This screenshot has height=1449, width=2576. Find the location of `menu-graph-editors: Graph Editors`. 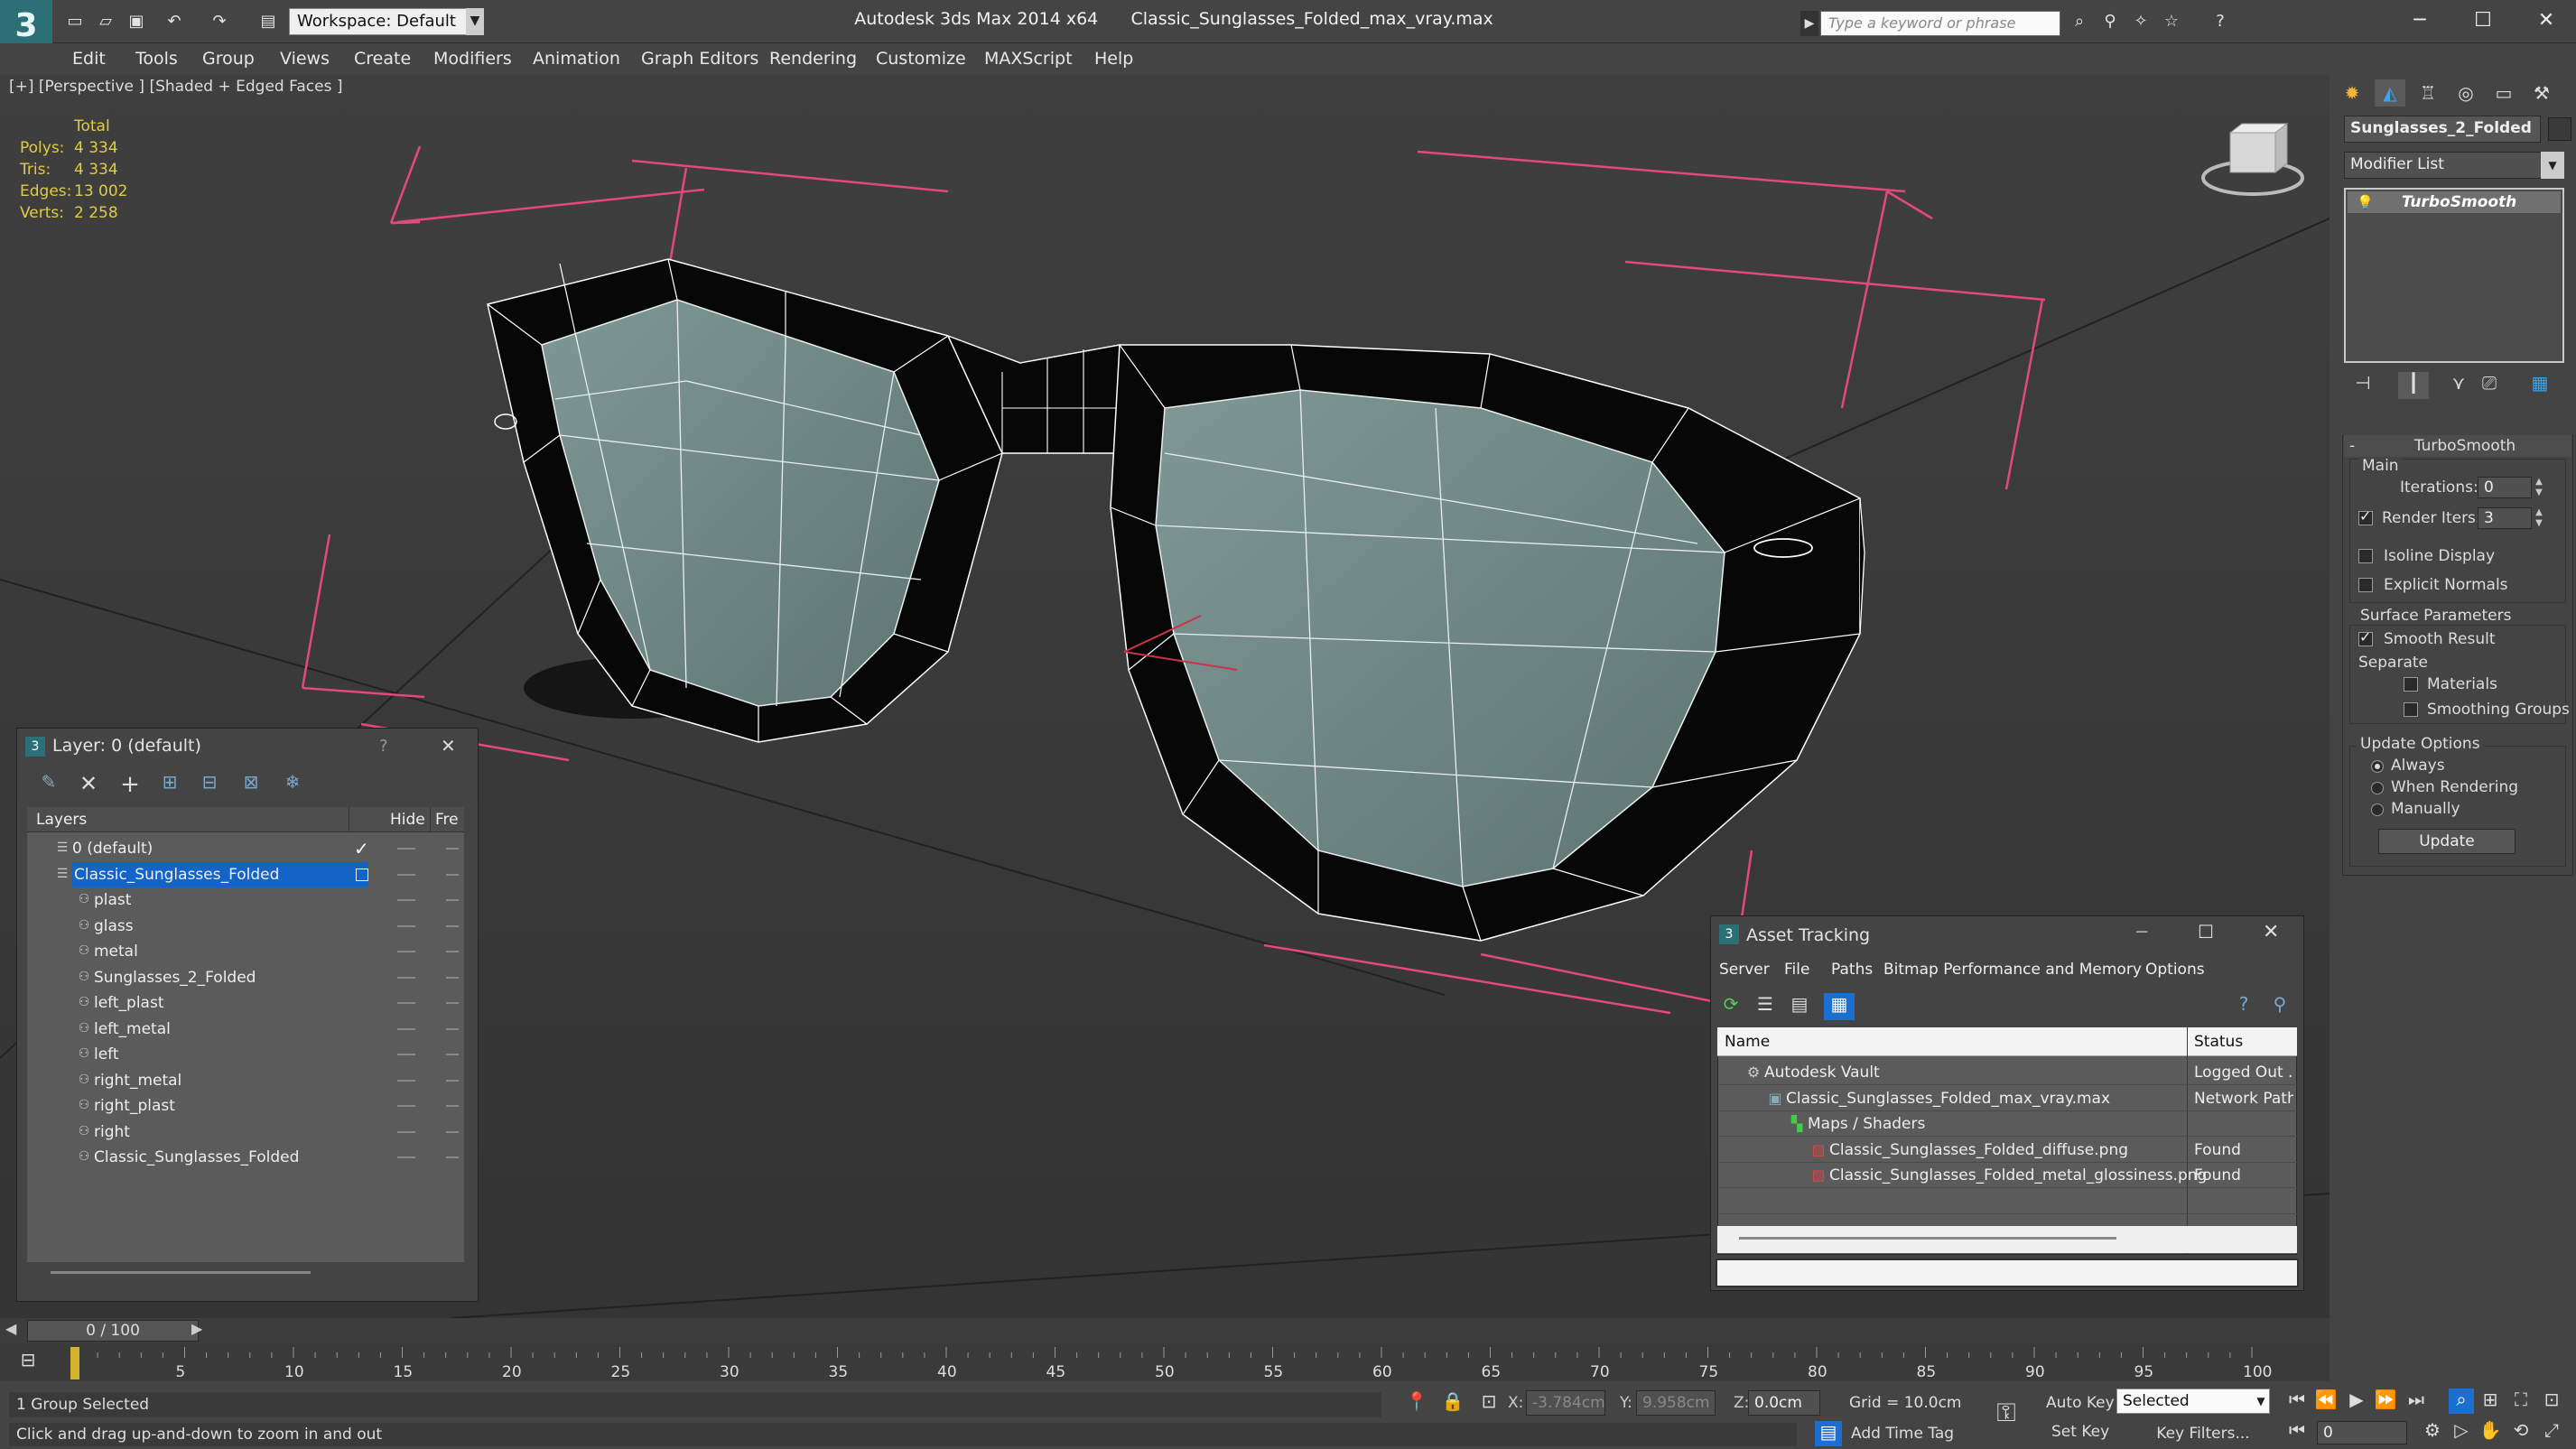

menu-graph-editors: Graph Editors is located at coordinates (699, 58).